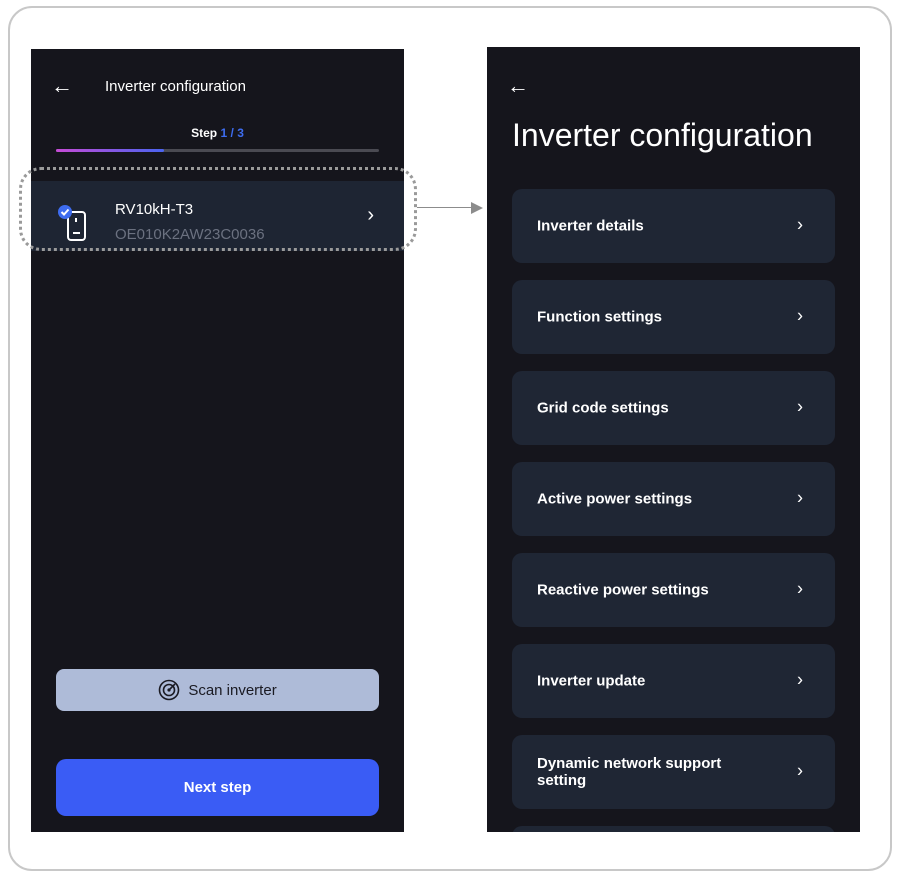 This screenshot has width=904, height=877. Describe the element at coordinates (673, 226) in the screenshot. I see `menu-item: Inverter details ›` at that location.